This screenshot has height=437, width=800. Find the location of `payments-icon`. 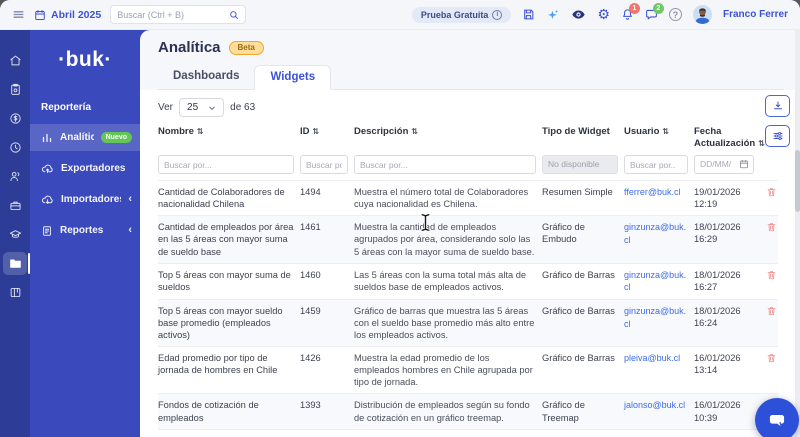

payments-icon is located at coordinates (15, 118).